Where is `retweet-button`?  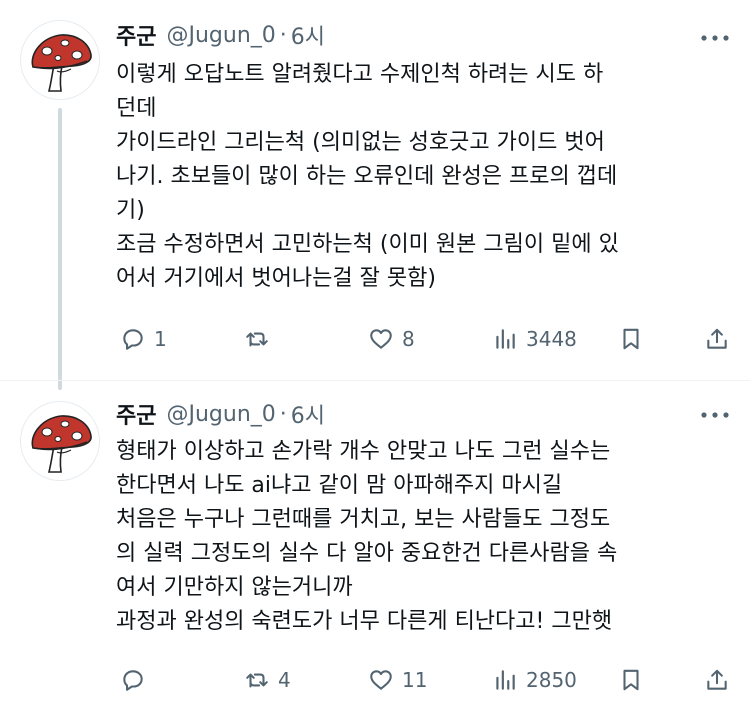 retweet-button is located at coordinates (261, 339).